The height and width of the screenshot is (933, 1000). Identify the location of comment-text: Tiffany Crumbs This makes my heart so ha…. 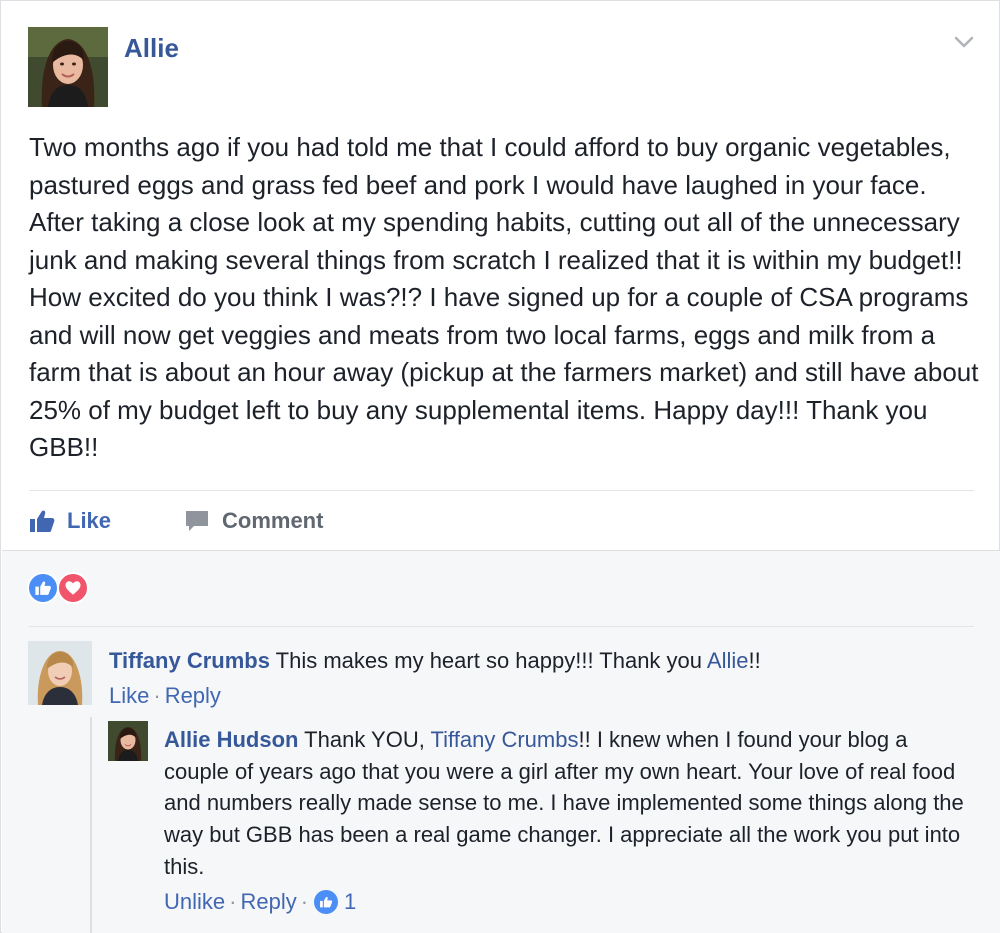
(544, 661).